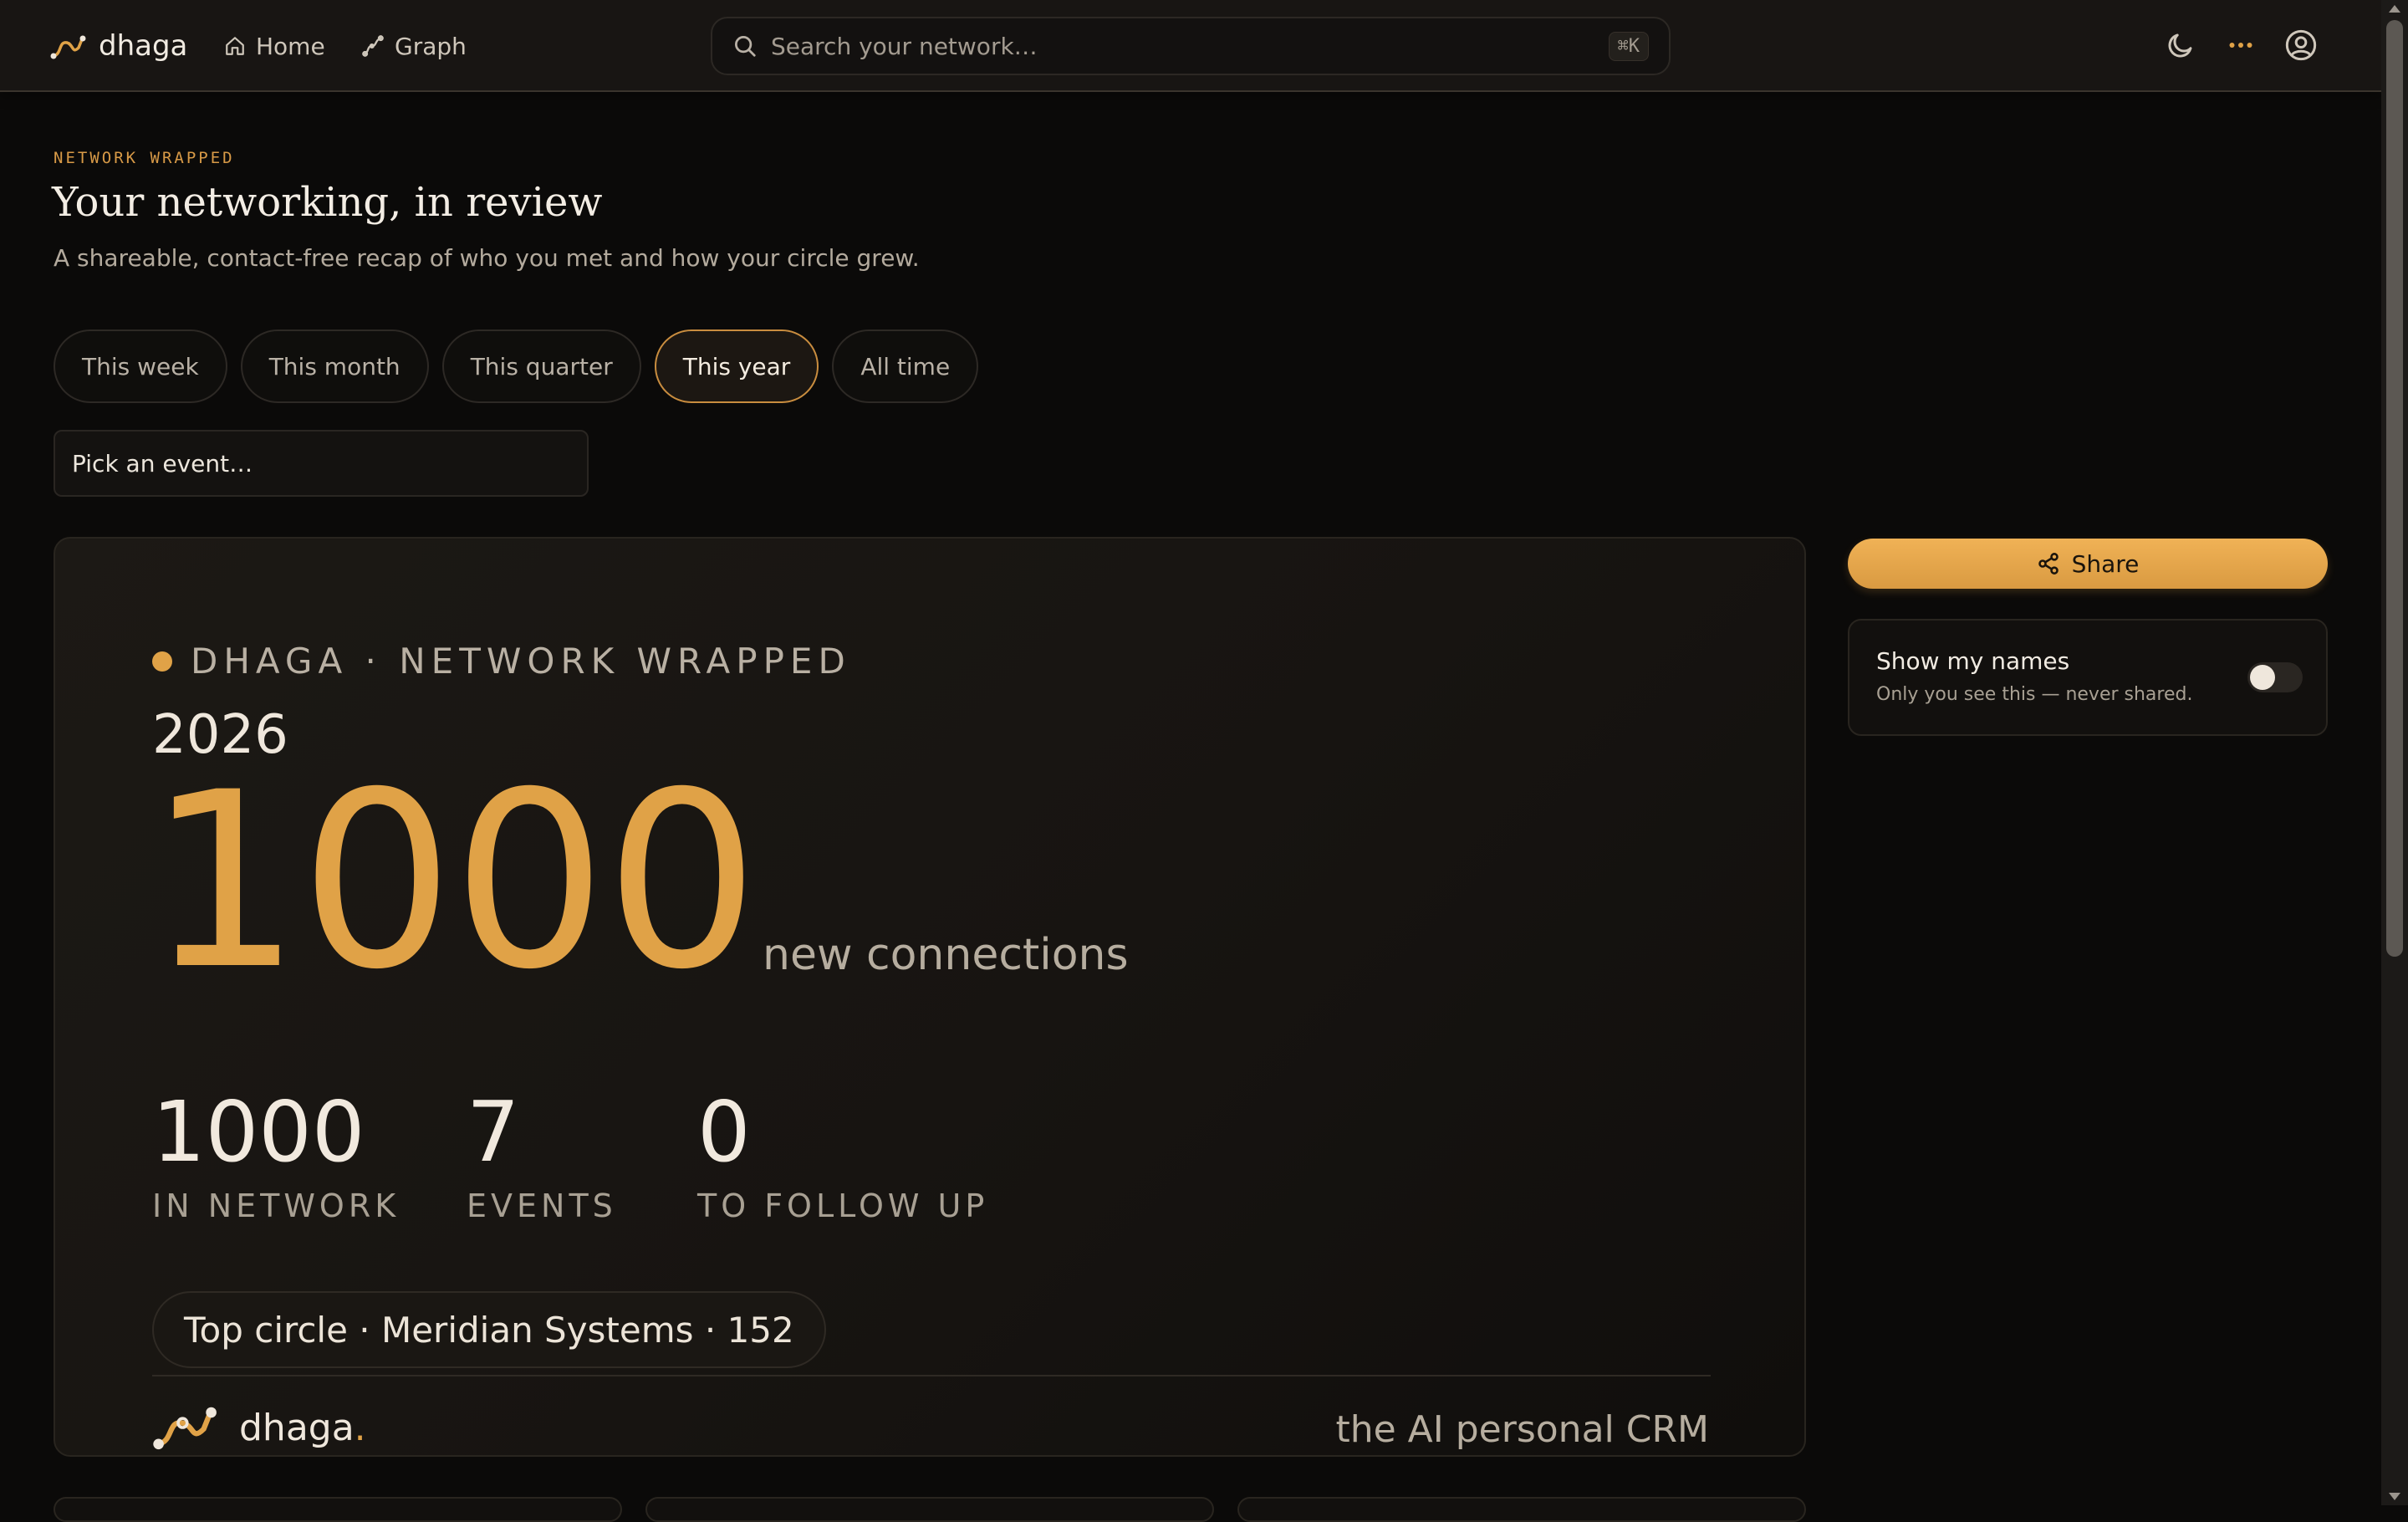  What do you see at coordinates (1973, 661) in the screenshot?
I see `show-names-title: Show my names` at bounding box center [1973, 661].